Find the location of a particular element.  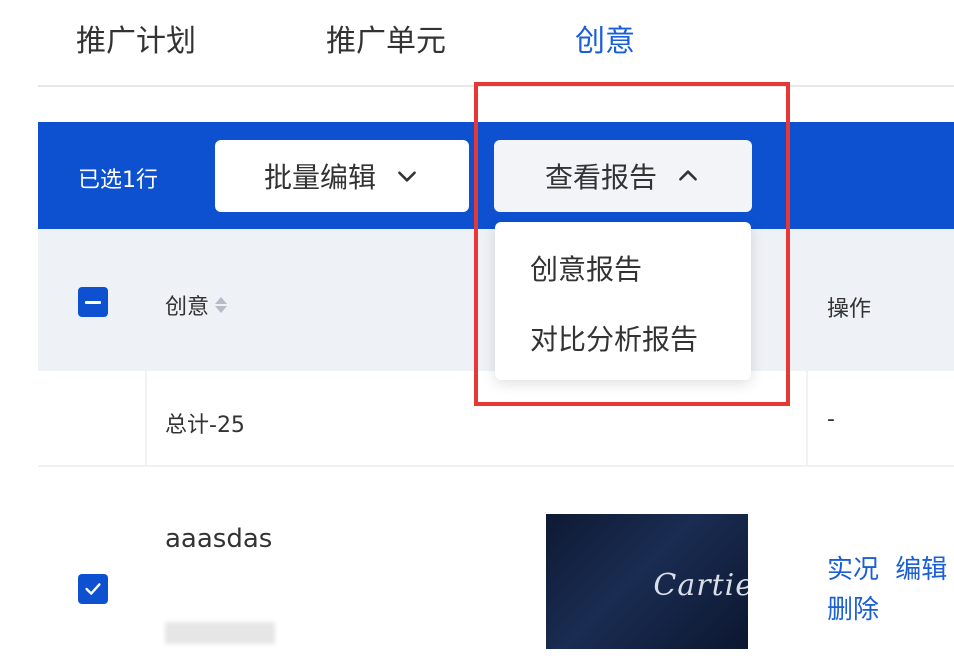

check-icon is located at coordinates (93, 589).